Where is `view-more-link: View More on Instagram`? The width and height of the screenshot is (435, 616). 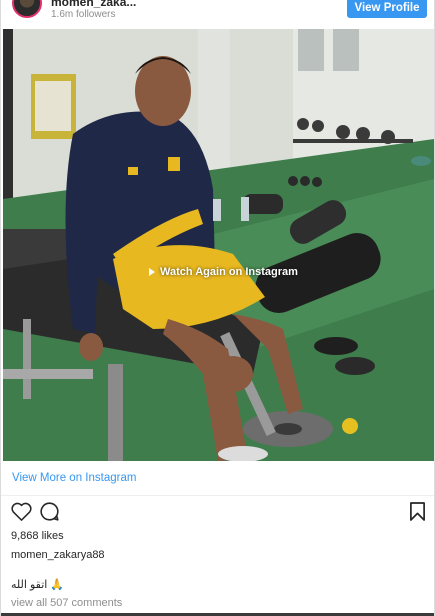
view-more-link: View More on Instagram is located at coordinates (74, 478).